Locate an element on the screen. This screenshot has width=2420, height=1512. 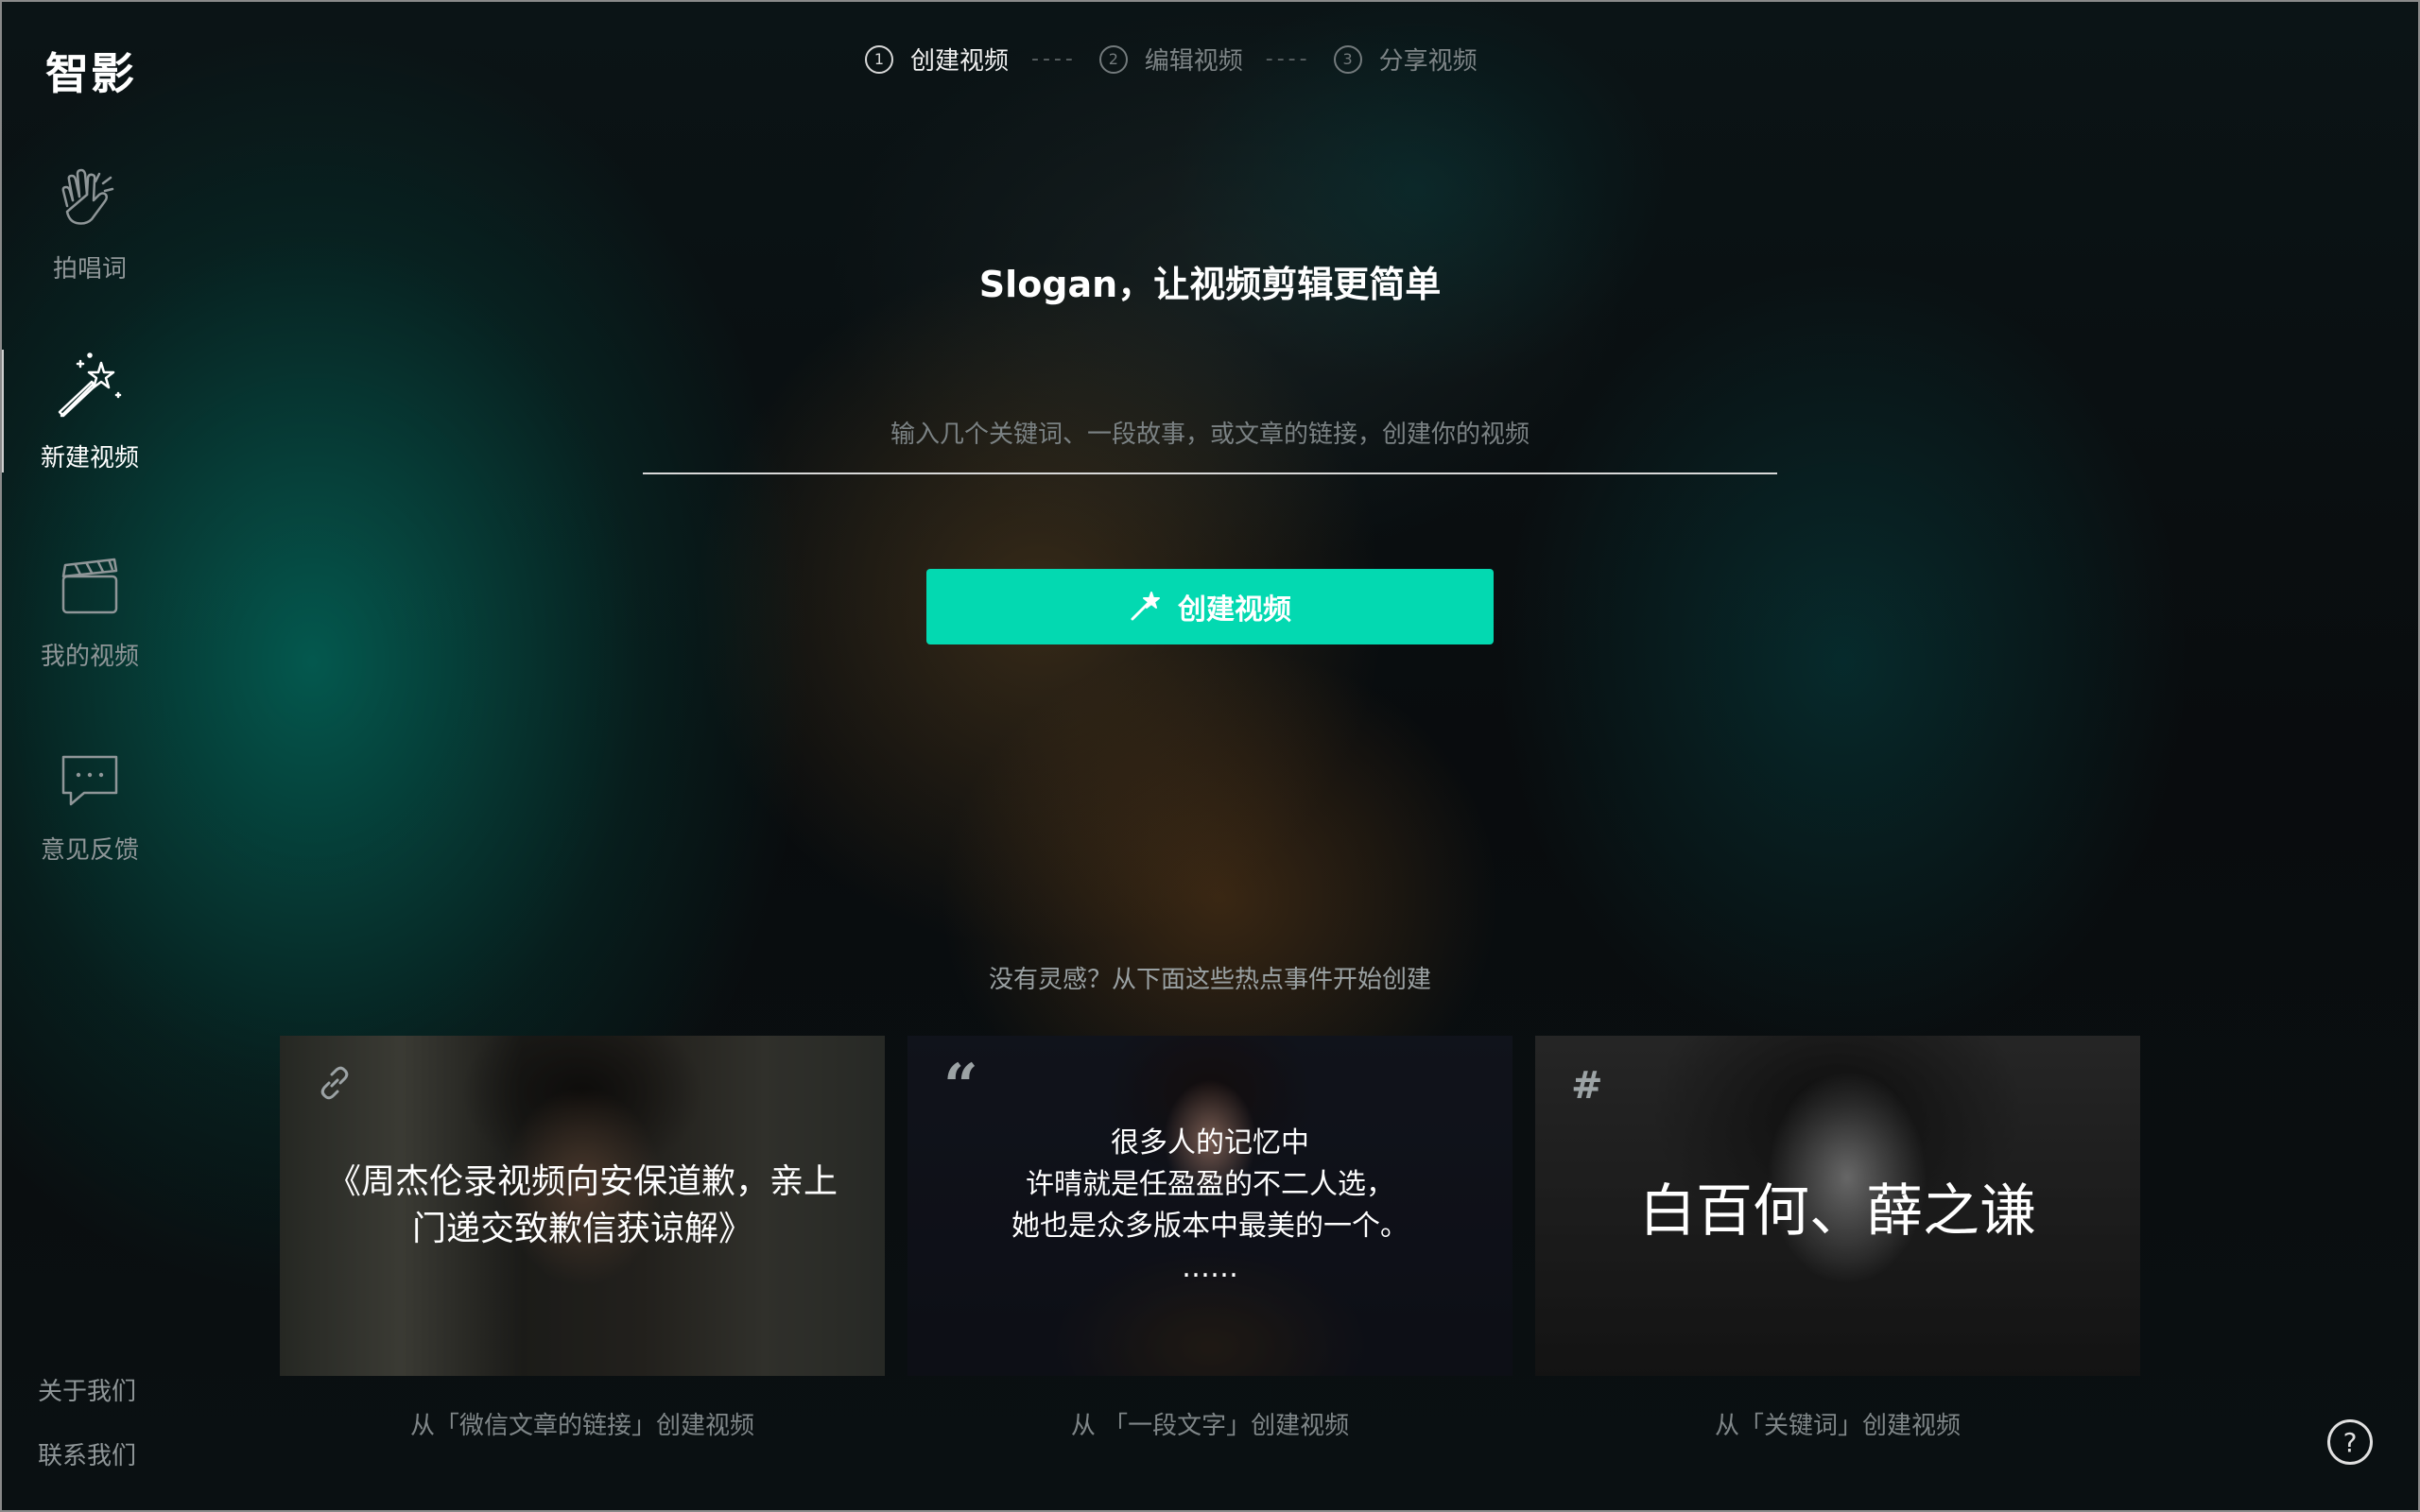
app-logo: 智影 is located at coordinates (91, 73).